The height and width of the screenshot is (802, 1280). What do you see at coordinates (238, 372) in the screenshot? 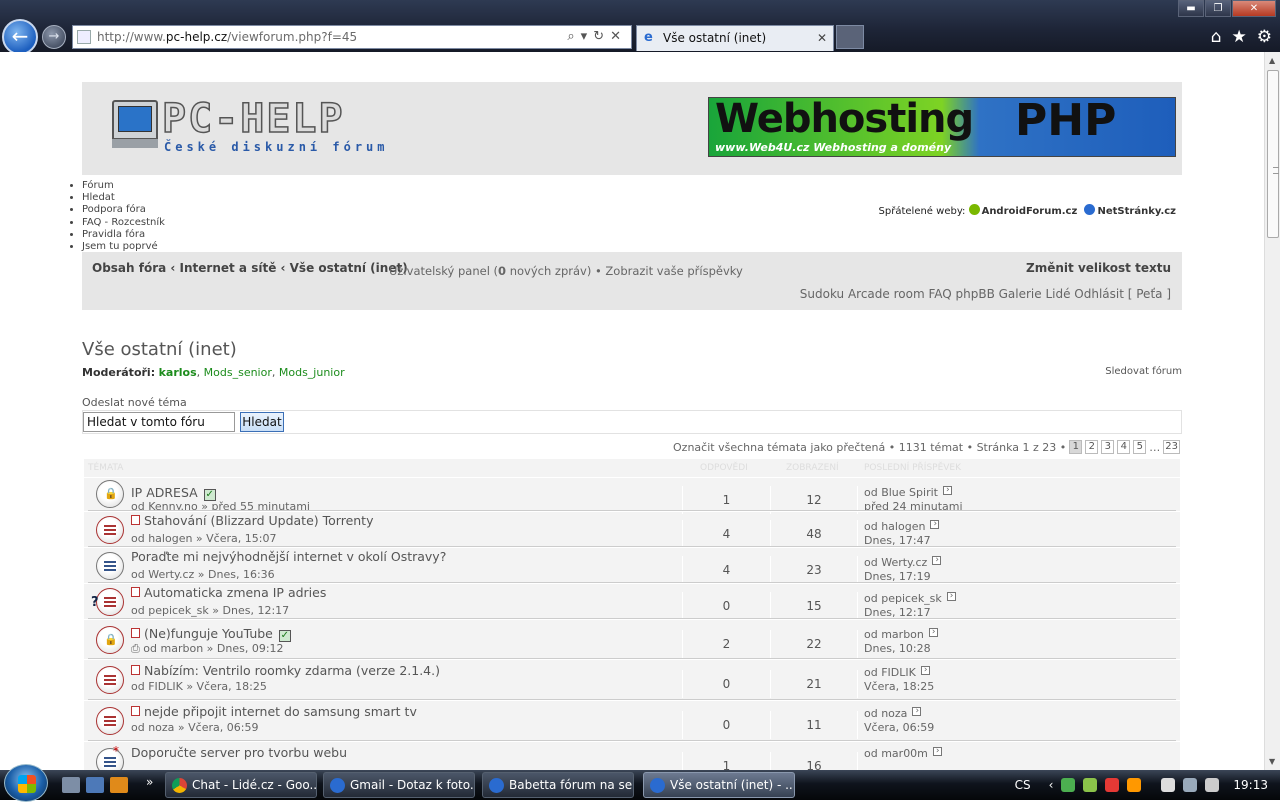
I see `moderator-senior: Mods_senior` at bounding box center [238, 372].